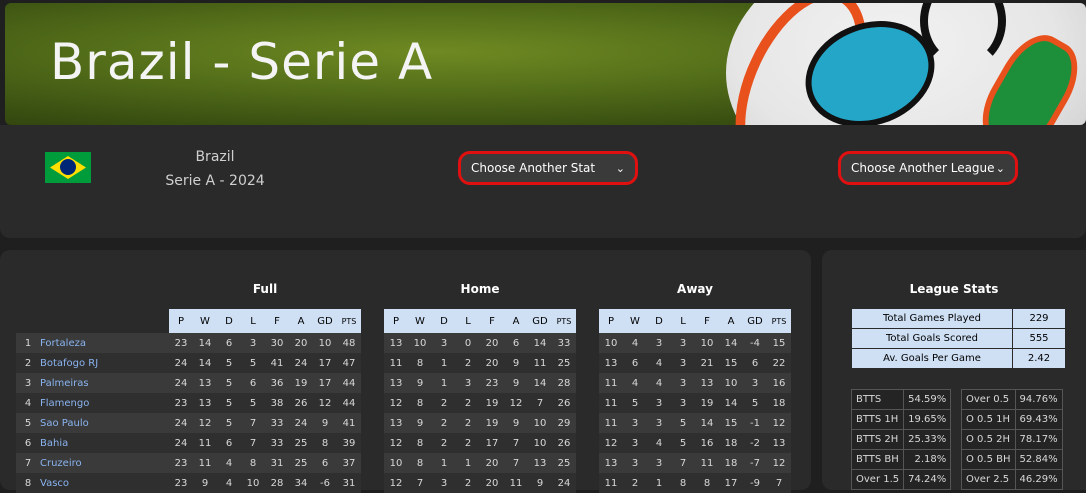 The height and width of the screenshot is (493, 1086). What do you see at coordinates (480, 383) in the screenshot?
I see `table-row: 13 9 1 3 23 9 14 28` at bounding box center [480, 383].